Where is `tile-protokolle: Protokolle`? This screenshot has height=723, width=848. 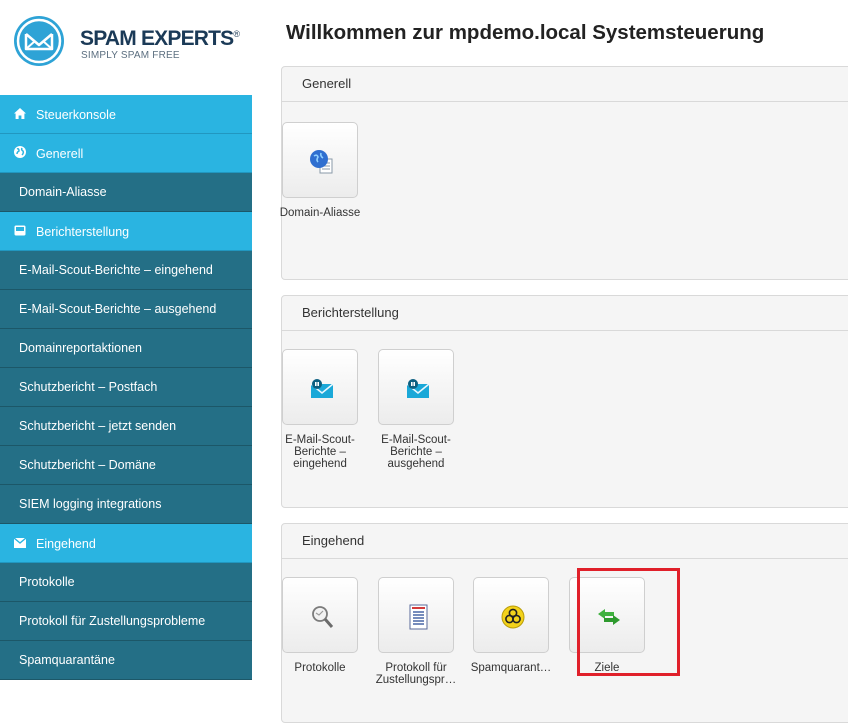 tile-protokolle: Protokolle is located at coordinates (320, 625).